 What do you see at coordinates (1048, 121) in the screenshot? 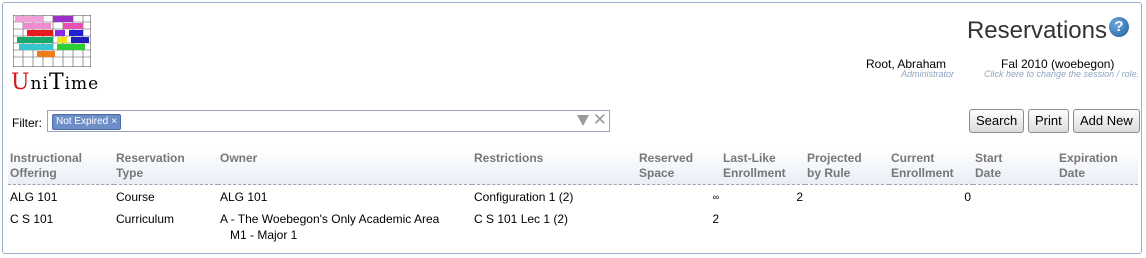
I see `print-button: Print` at bounding box center [1048, 121].